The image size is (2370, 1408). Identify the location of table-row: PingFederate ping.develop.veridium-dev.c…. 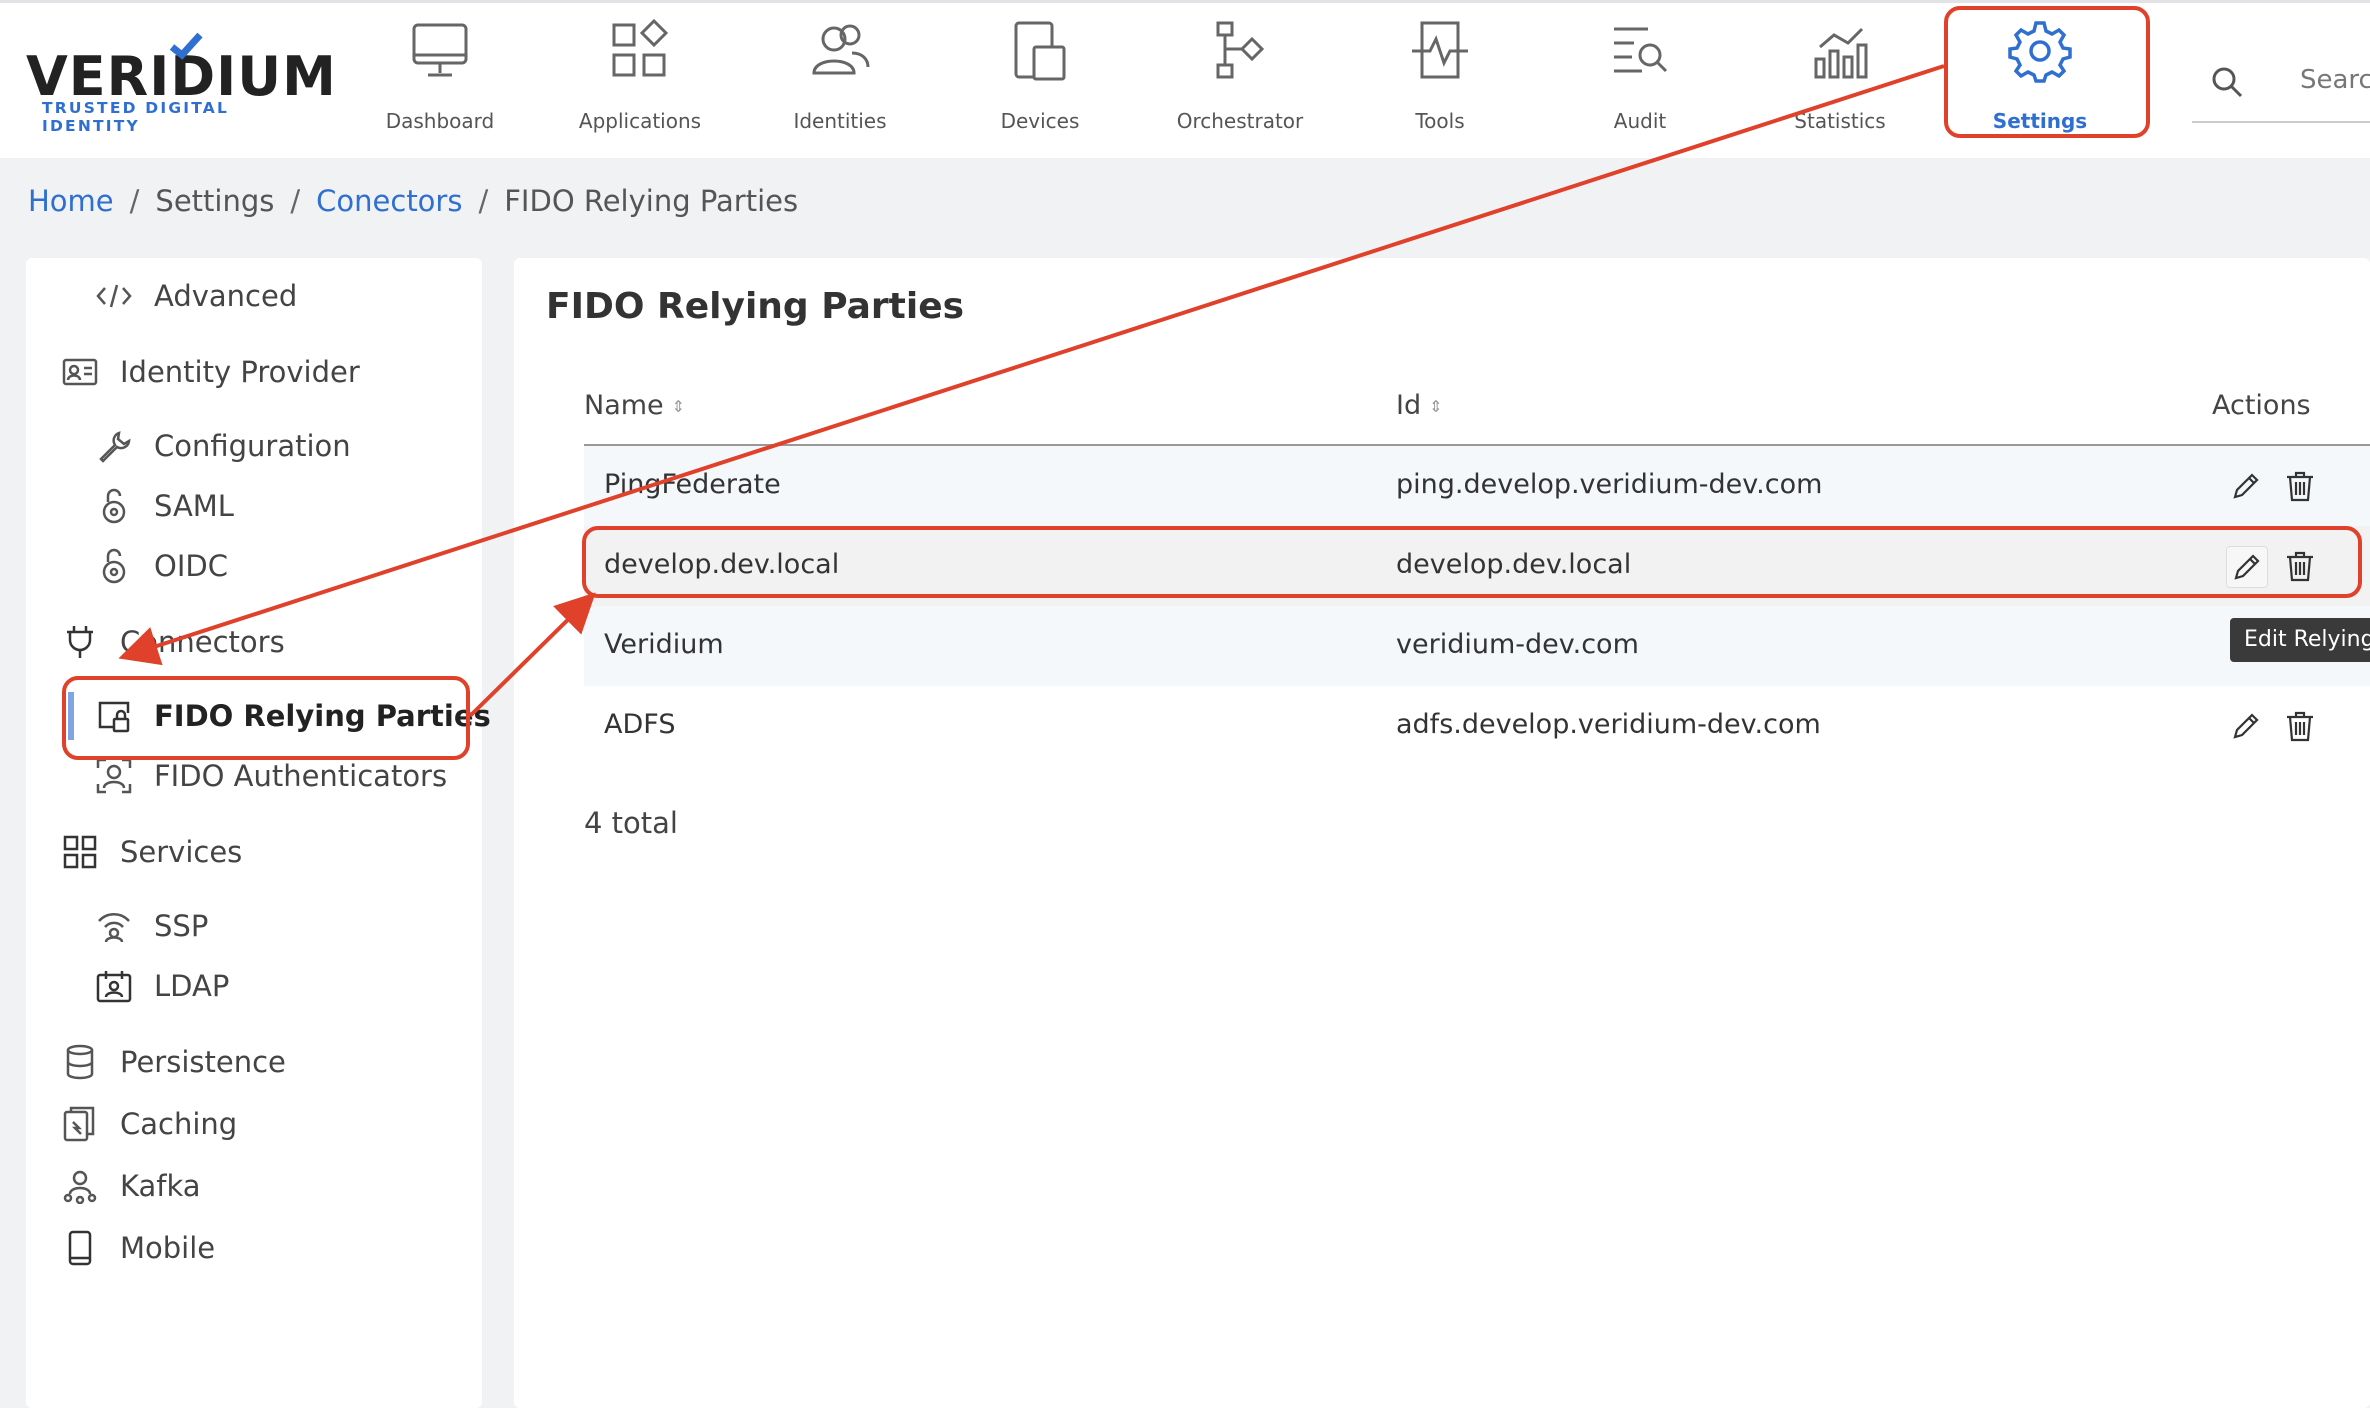
(1477, 486).